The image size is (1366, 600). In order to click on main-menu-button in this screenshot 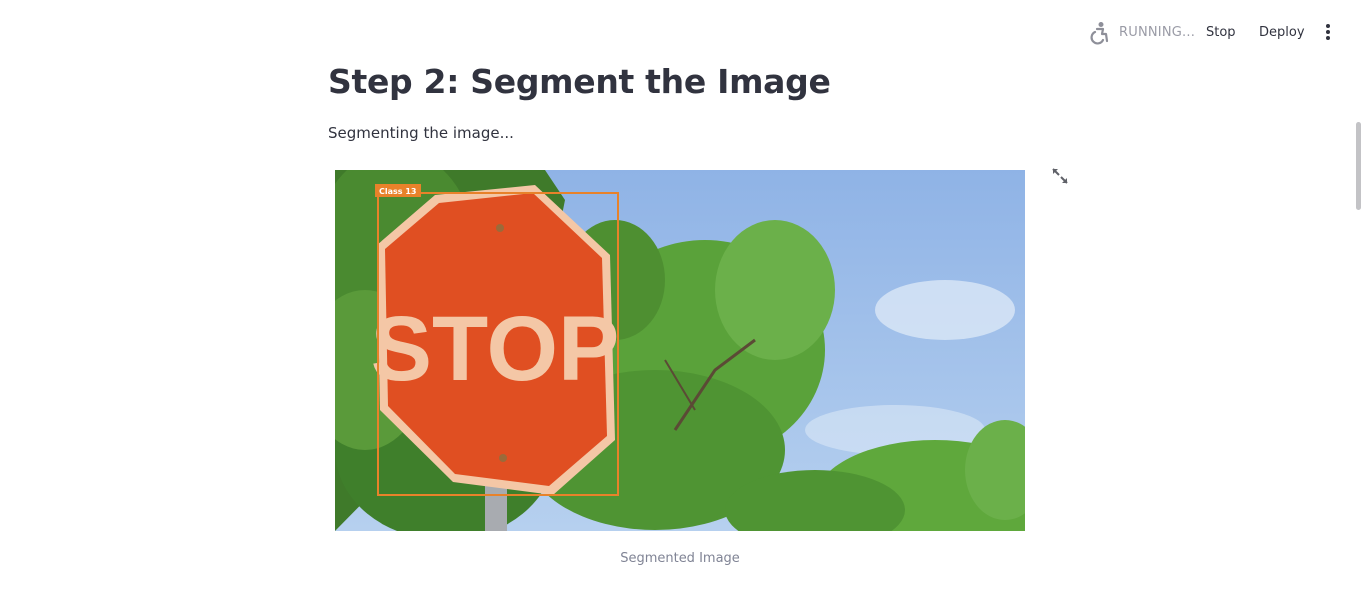, I will do `click(1328, 33)`.